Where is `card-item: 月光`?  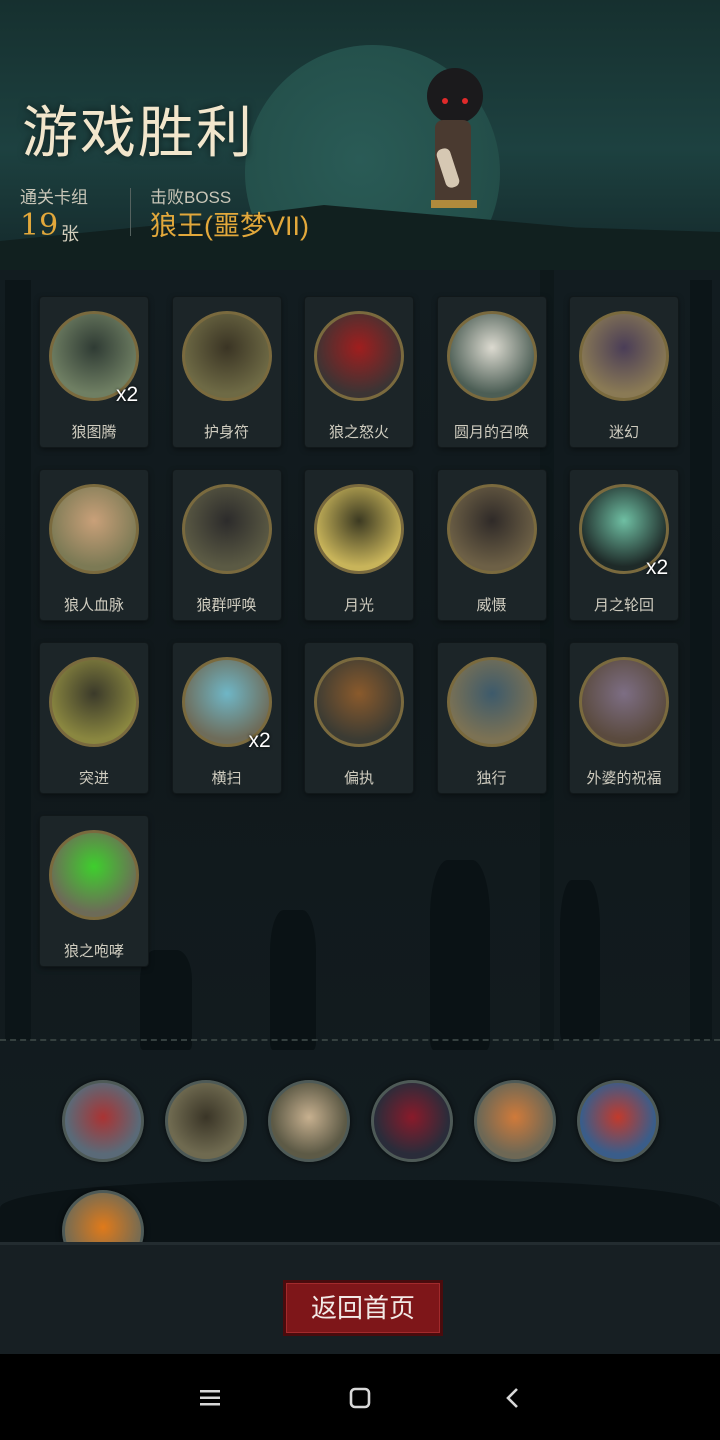 card-item: 月光 is located at coordinates (359, 545).